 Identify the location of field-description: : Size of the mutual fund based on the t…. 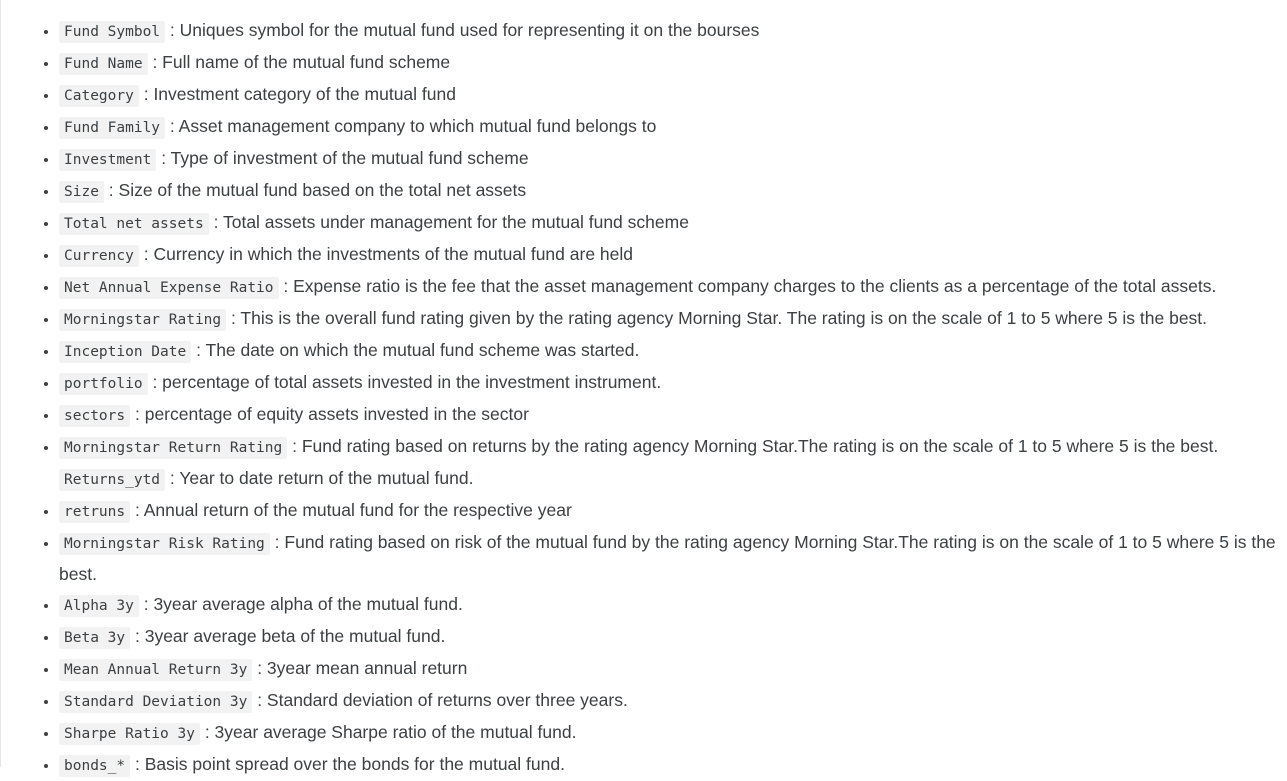
(317, 190).